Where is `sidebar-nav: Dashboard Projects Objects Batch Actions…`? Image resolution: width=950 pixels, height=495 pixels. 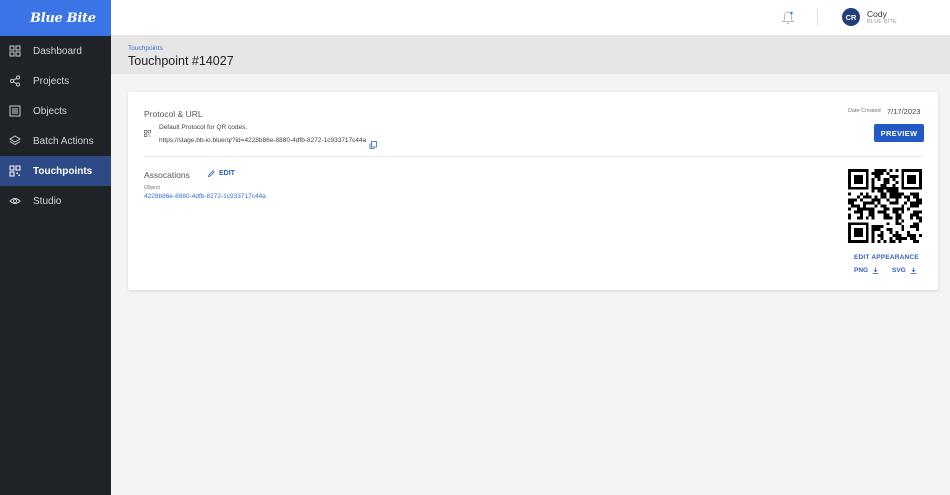 sidebar-nav: Dashboard Projects Objects Batch Actions… is located at coordinates (55, 126).